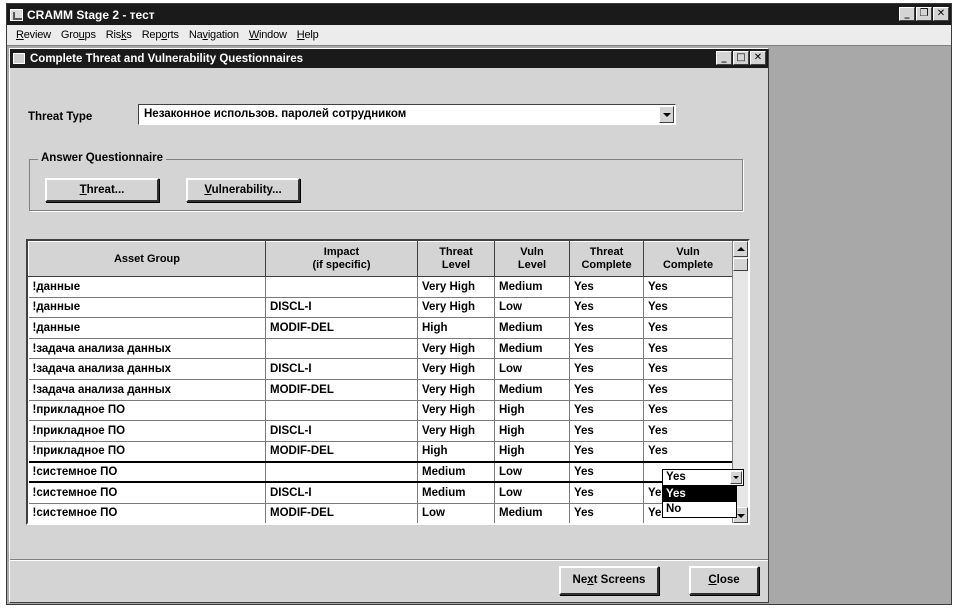 The image size is (958, 609). I want to click on maximize-icon: □, so click(741, 58).